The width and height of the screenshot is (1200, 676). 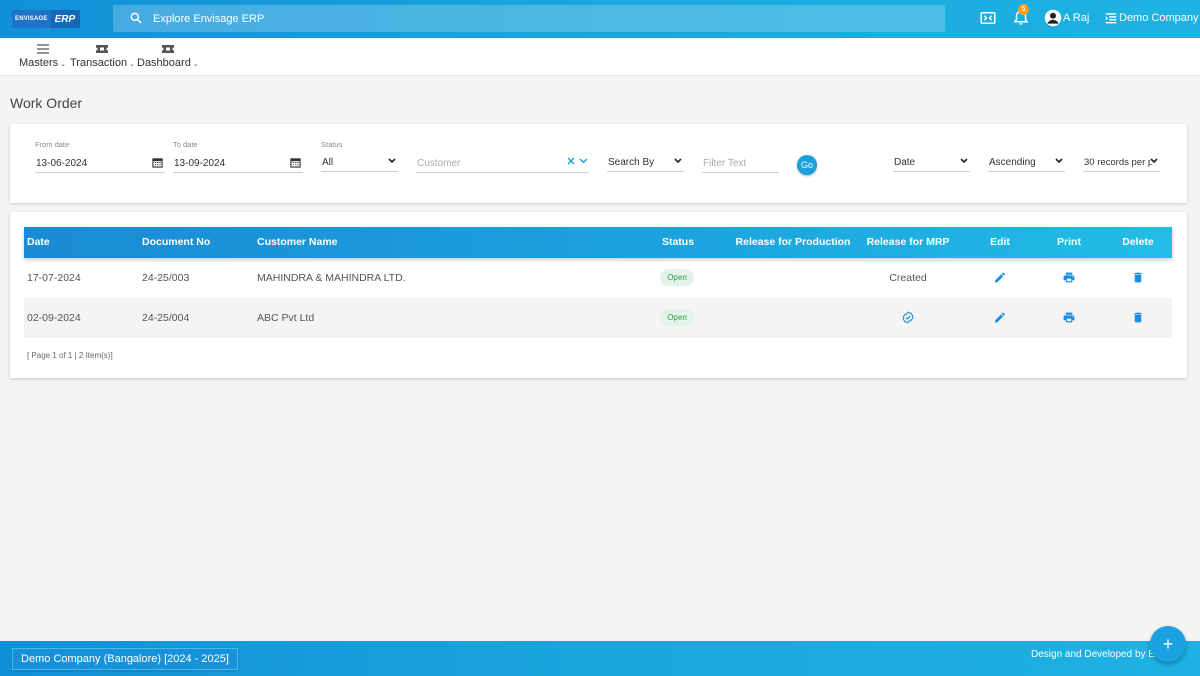 I want to click on to-date-value: 13-09-2024, so click(x=200, y=163).